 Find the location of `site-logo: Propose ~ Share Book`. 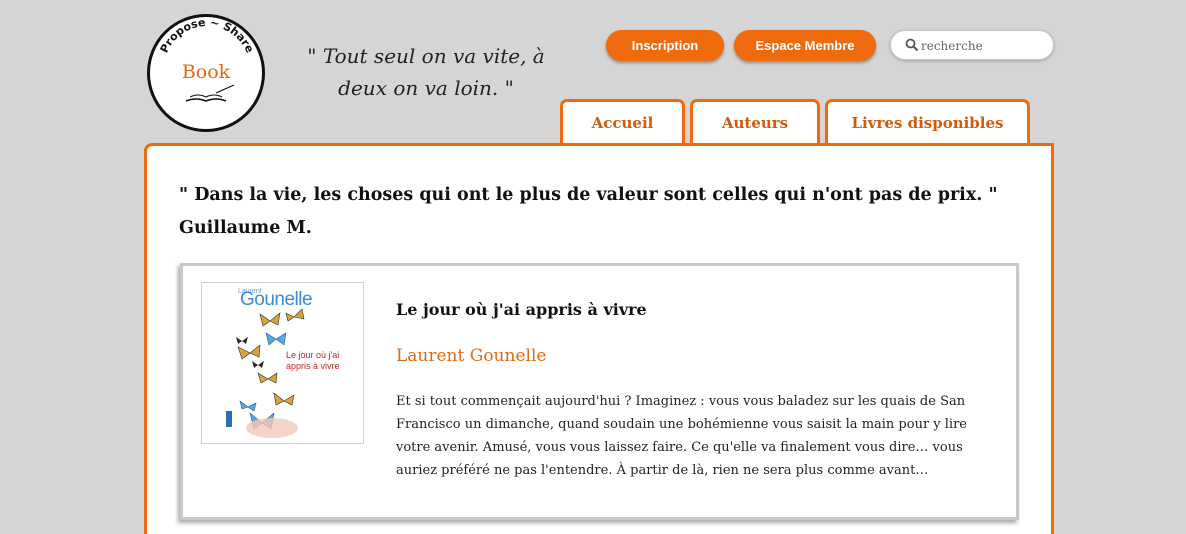

site-logo: Propose ~ Share Book is located at coordinates (206, 73).